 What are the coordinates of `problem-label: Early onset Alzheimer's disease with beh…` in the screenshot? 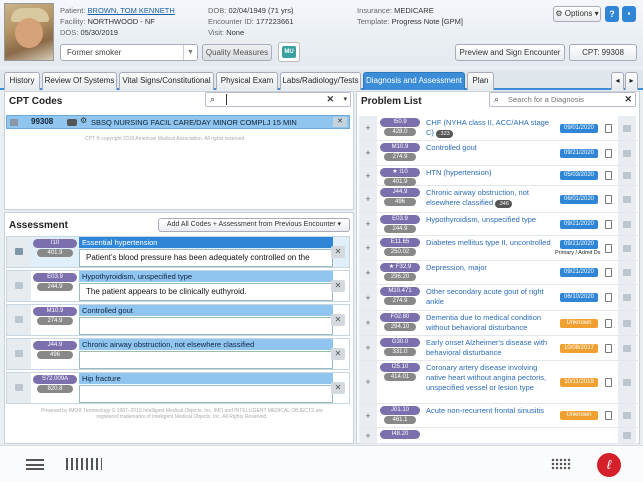 It's located at (488, 348).